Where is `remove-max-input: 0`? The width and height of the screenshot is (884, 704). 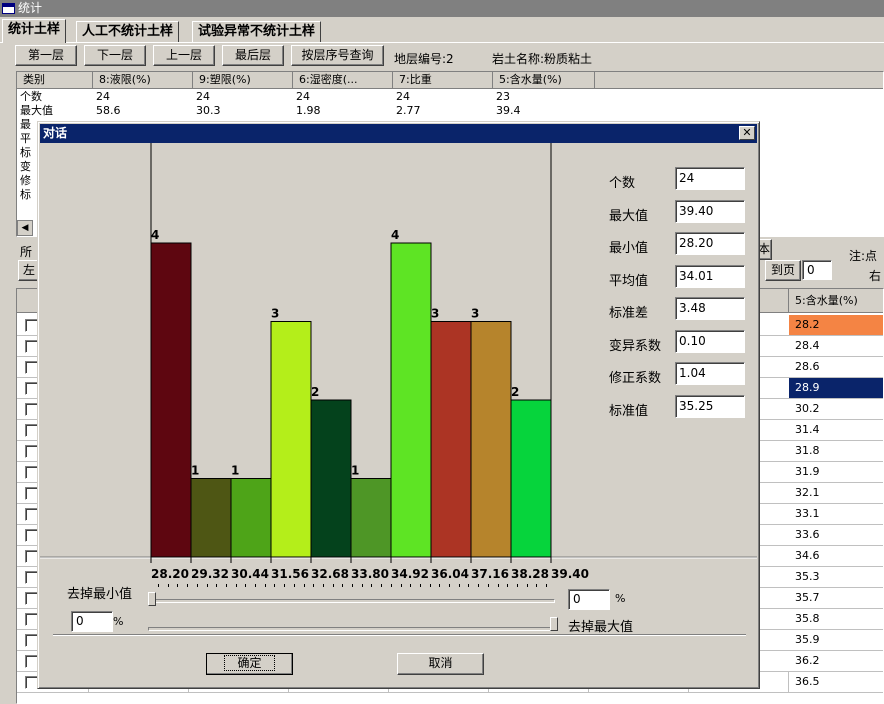 remove-max-input: 0 is located at coordinates (92, 621).